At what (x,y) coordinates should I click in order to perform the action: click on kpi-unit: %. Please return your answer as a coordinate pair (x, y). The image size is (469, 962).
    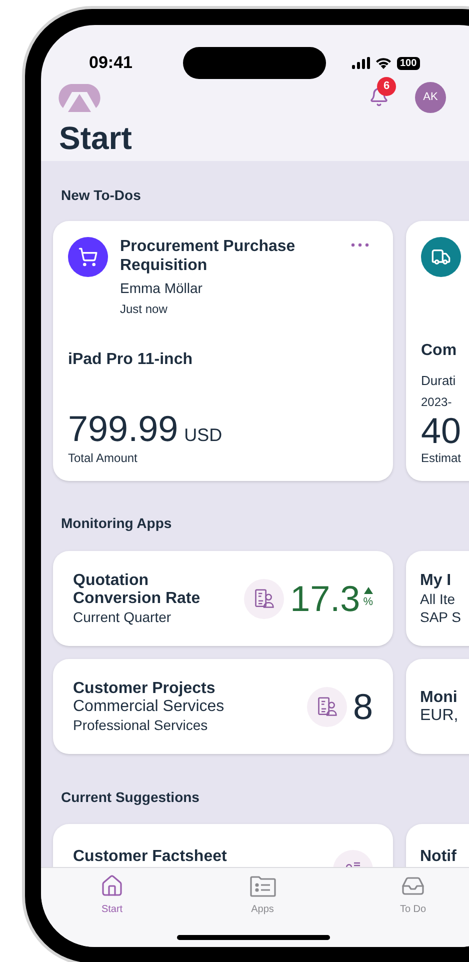
    Looking at the image, I should click on (368, 602).